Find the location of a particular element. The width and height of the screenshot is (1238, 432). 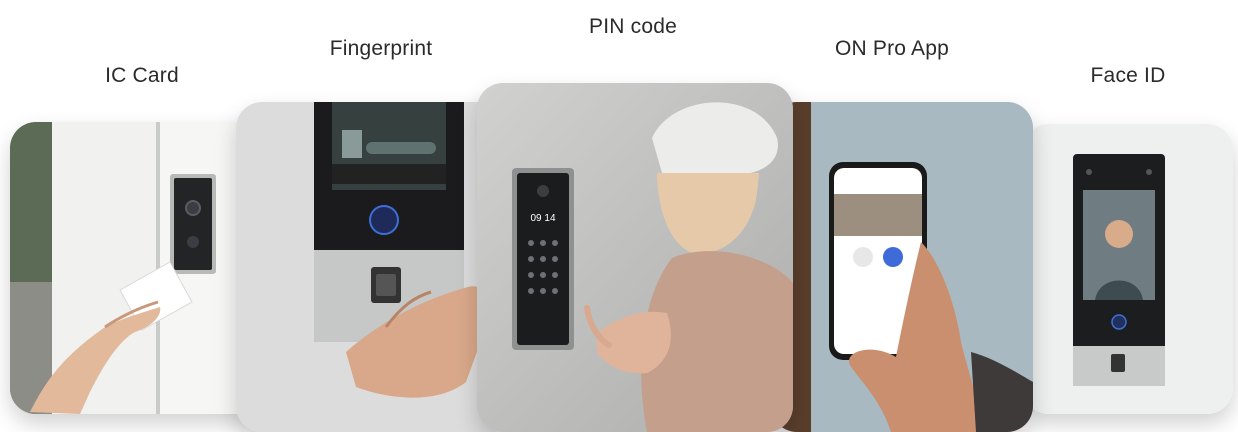

on-pro-app-label: ON Pro App is located at coordinates (892, 48).